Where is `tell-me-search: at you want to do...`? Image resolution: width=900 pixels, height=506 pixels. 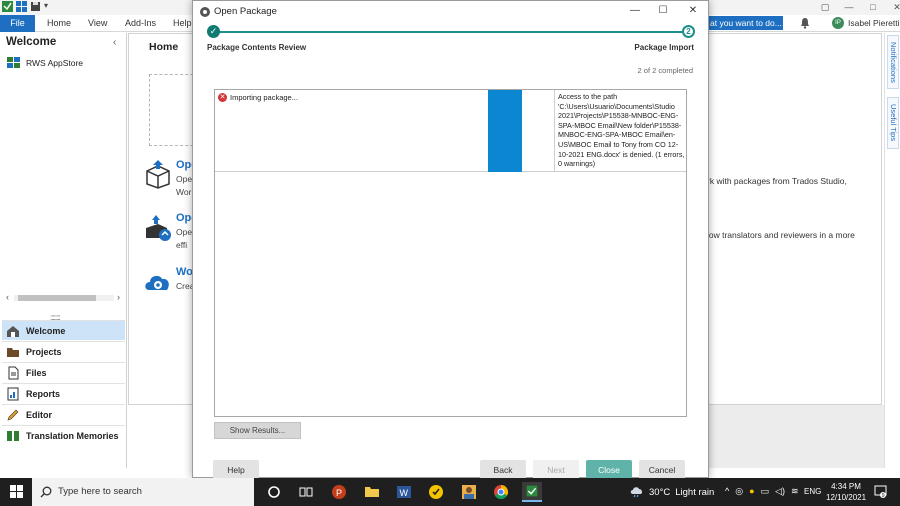
tell-me-search: at you want to do... is located at coordinates (745, 23).